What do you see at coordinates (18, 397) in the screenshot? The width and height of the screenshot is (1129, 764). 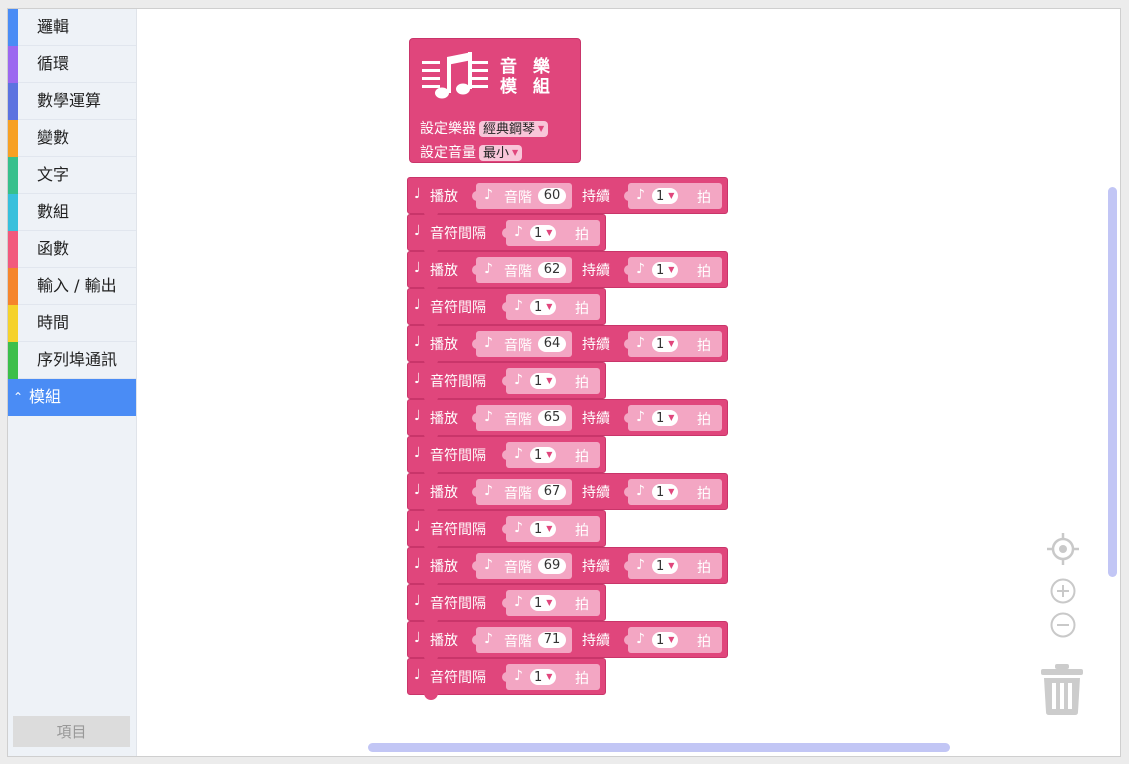 I see `expand-caret-icon: ⌃` at bounding box center [18, 397].